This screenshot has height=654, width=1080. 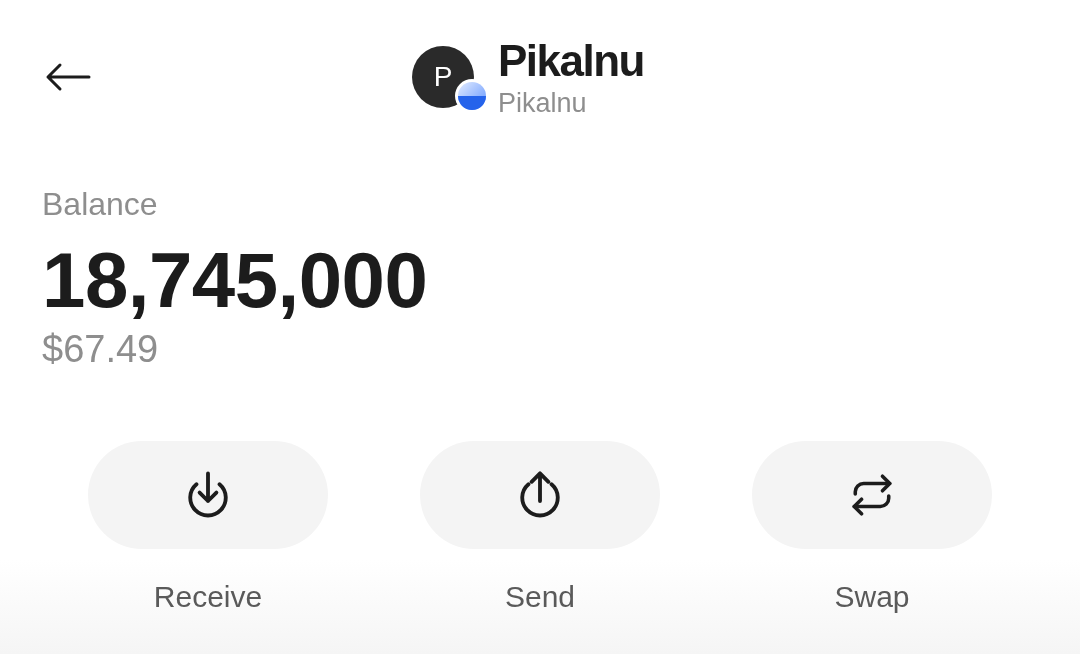 What do you see at coordinates (100, 204) in the screenshot?
I see `balance-label: Balance` at bounding box center [100, 204].